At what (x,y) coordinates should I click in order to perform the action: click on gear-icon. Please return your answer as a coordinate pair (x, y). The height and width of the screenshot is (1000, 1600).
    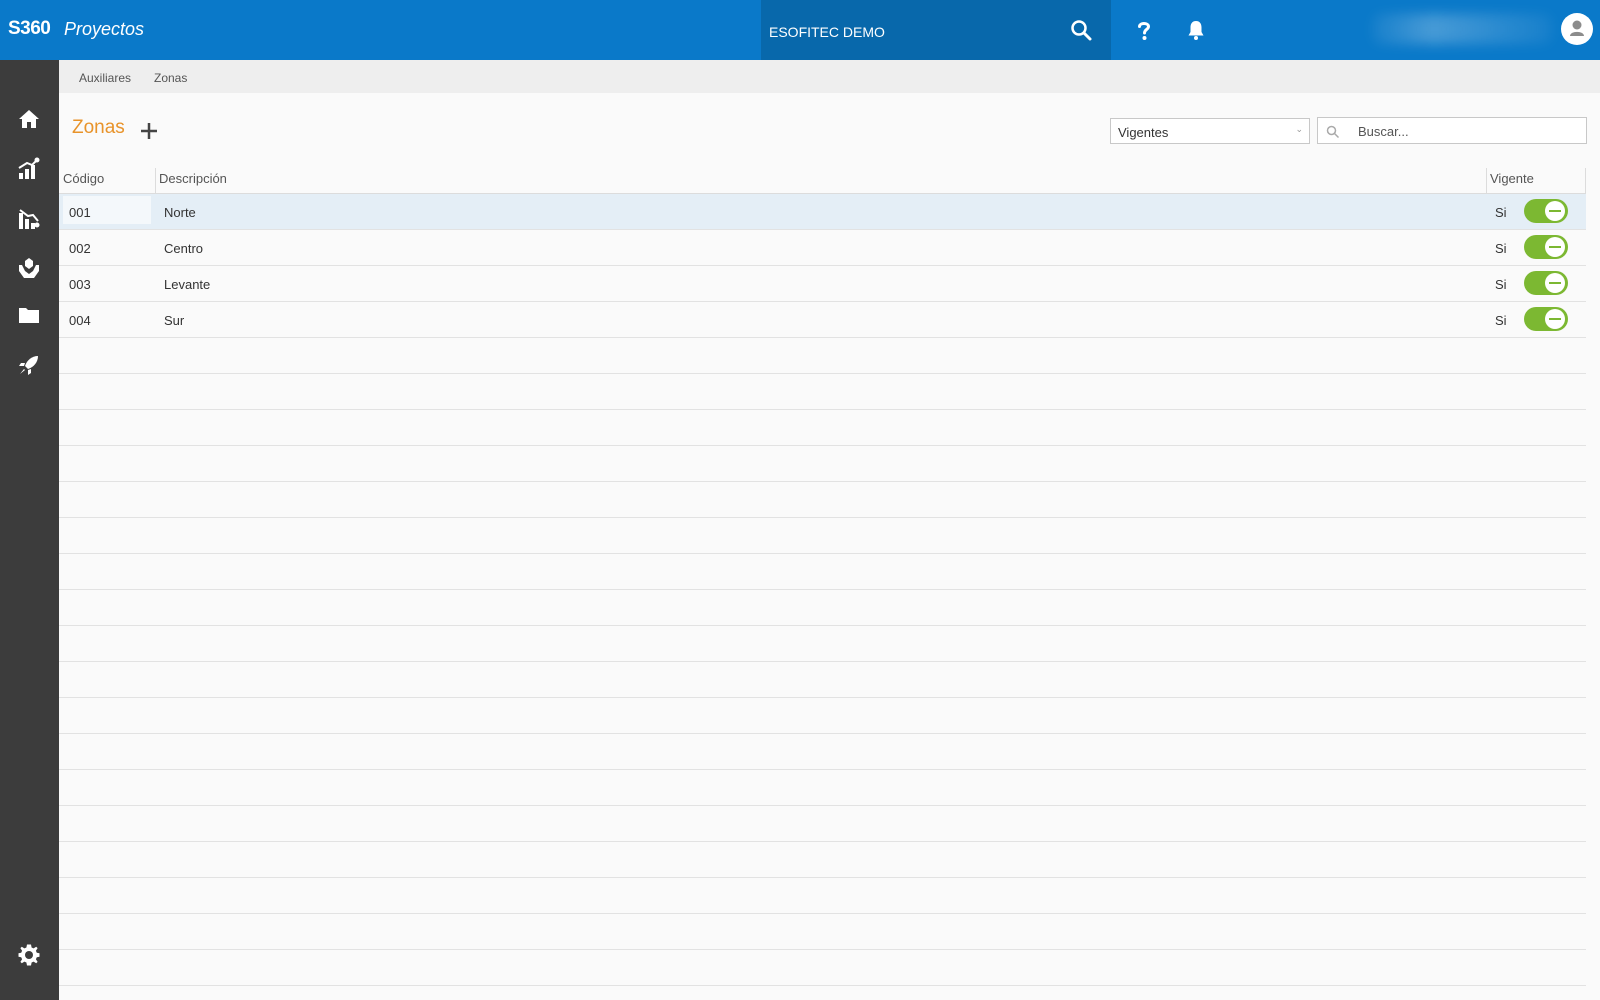
    Looking at the image, I should click on (29, 955).